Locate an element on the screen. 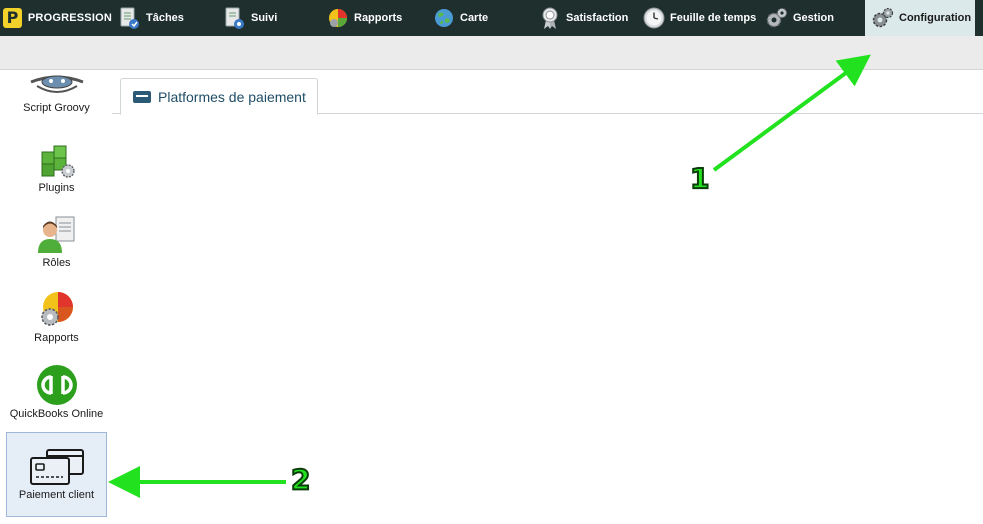  main-tab-bar: Platformes de paiement is located at coordinates (547, 92).